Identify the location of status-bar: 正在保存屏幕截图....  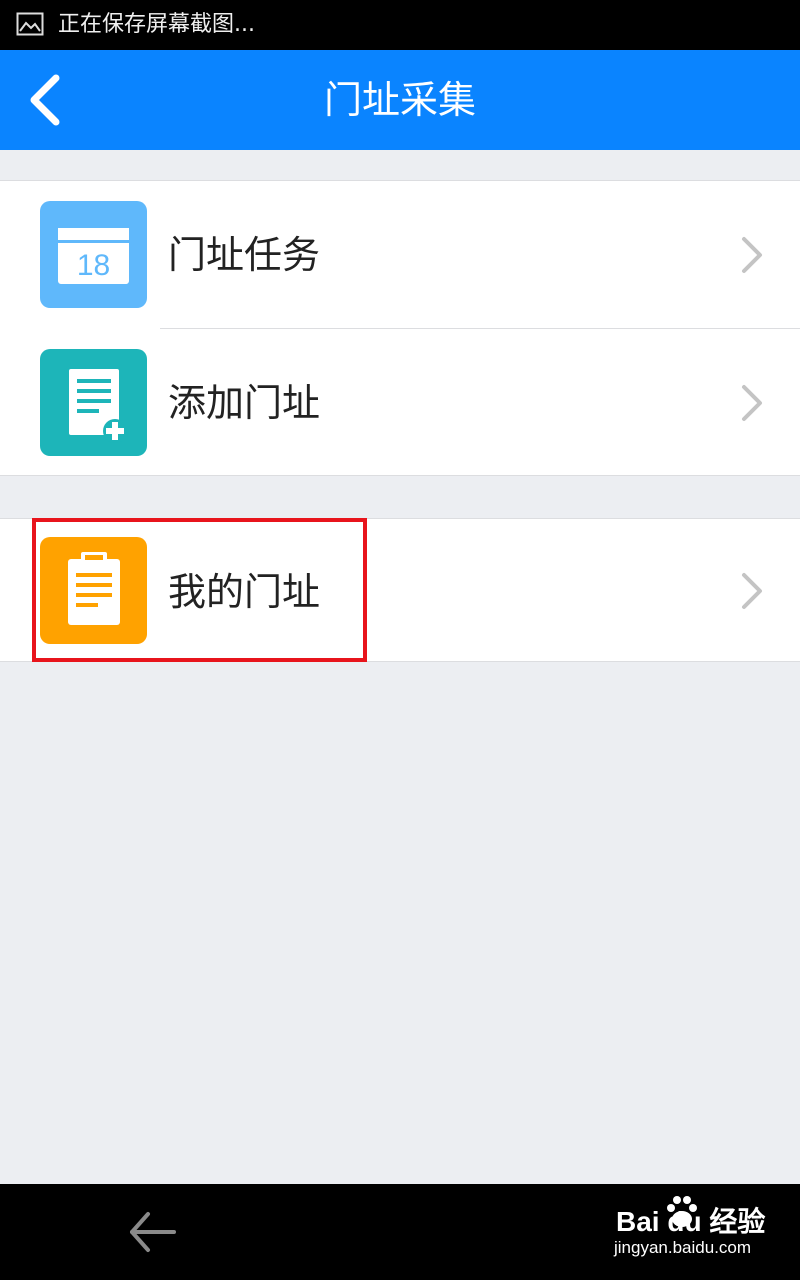
(400, 25).